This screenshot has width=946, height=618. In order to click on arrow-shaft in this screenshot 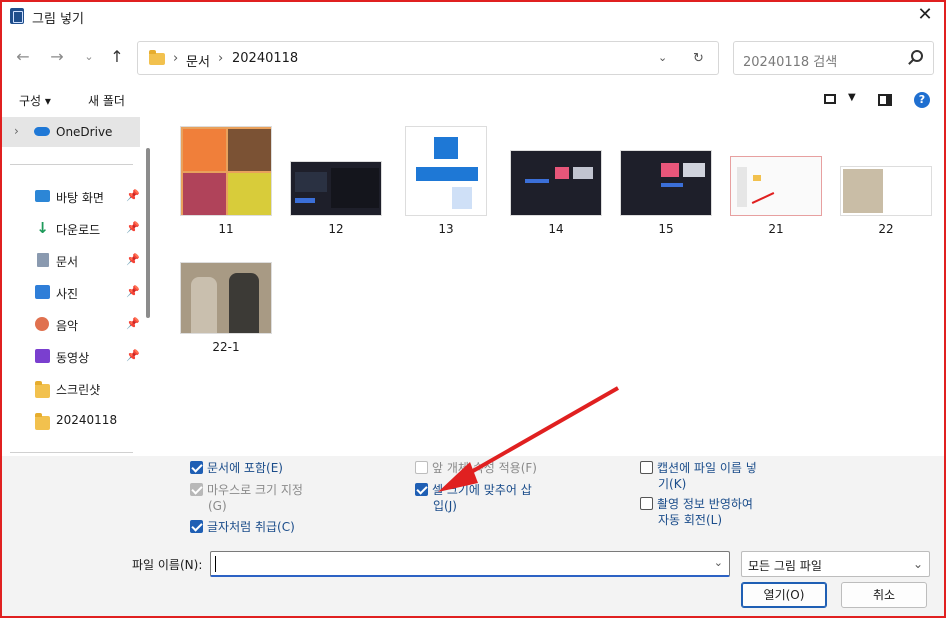, I will do `click(535, 435)`.